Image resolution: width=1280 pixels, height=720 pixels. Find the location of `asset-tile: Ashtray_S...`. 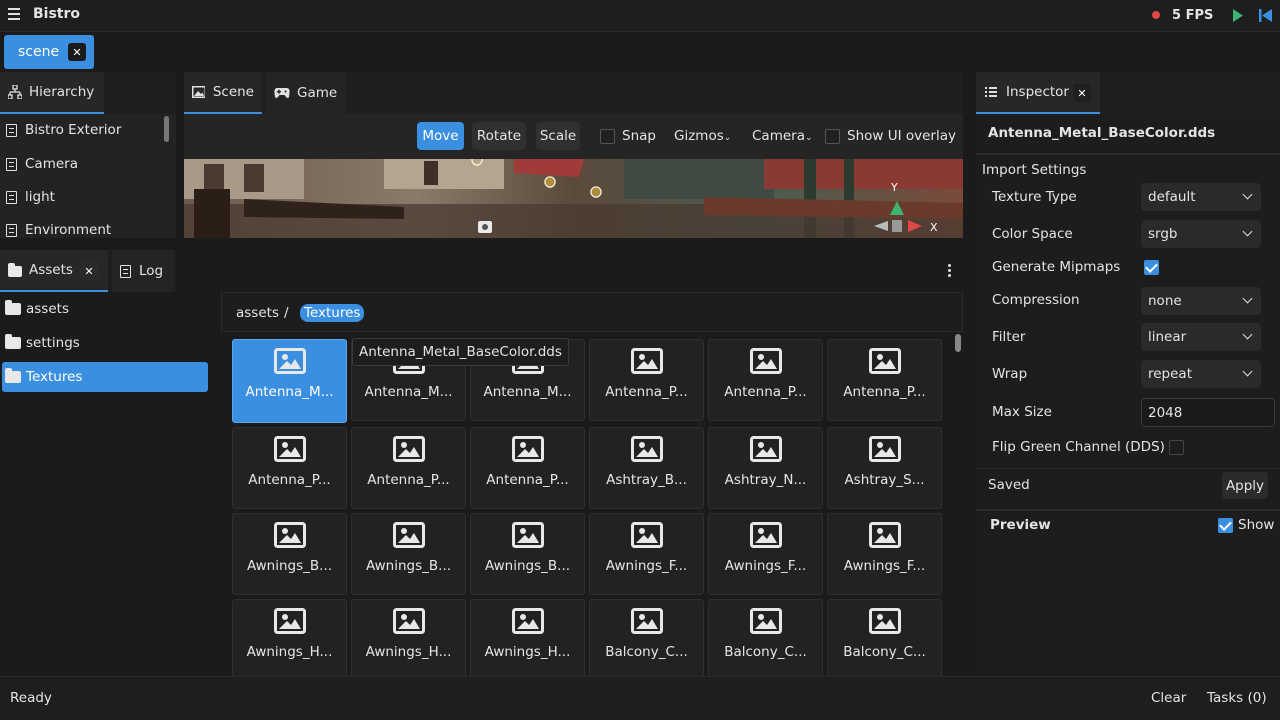

asset-tile: Ashtray_S... is located at coordinates (884, 468).